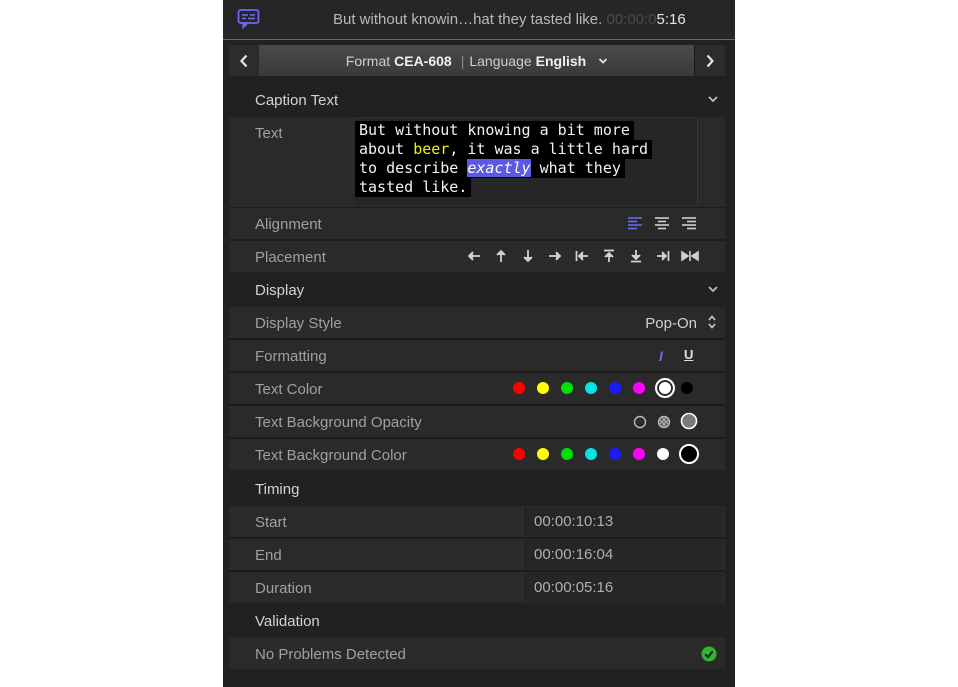  I want to click on format-language-dropdown: Format CEA-608 | Language English, so click(477, 60).